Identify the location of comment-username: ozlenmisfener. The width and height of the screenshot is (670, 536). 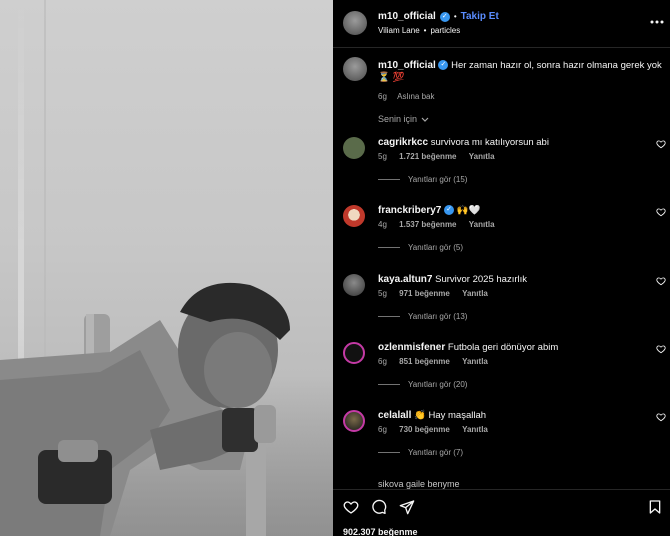
(411, 347).